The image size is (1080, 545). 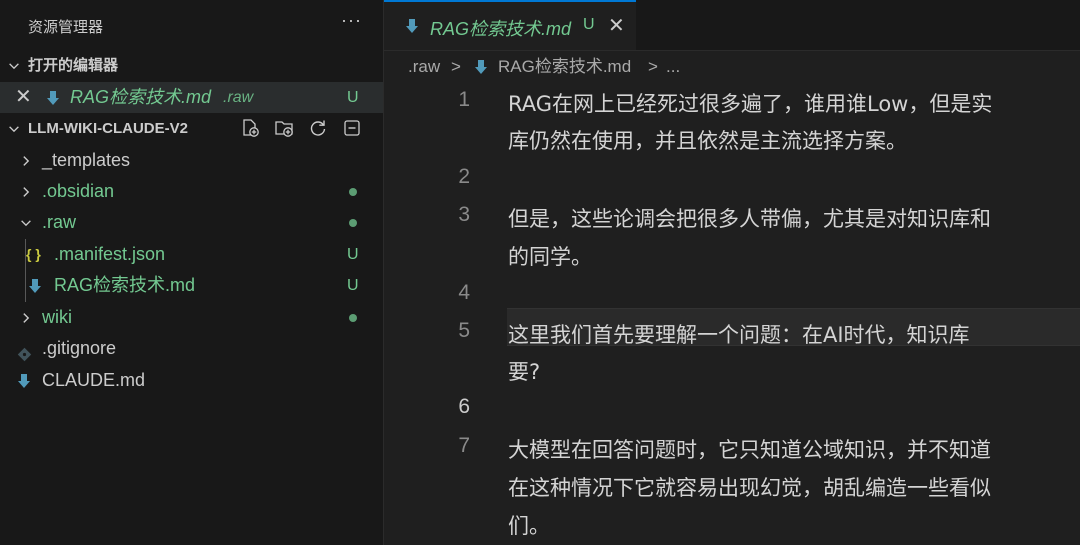 What do you see at coordinates (464, 406) in the screenshot?
I see `line-number: 6` at bounding box center [464, 406].